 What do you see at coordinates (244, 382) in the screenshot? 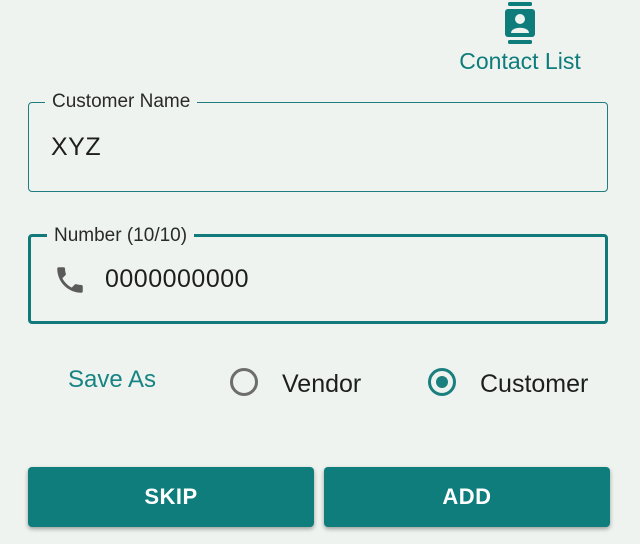
I see `vendor-radio-circle` at bounding box center [244, 382].